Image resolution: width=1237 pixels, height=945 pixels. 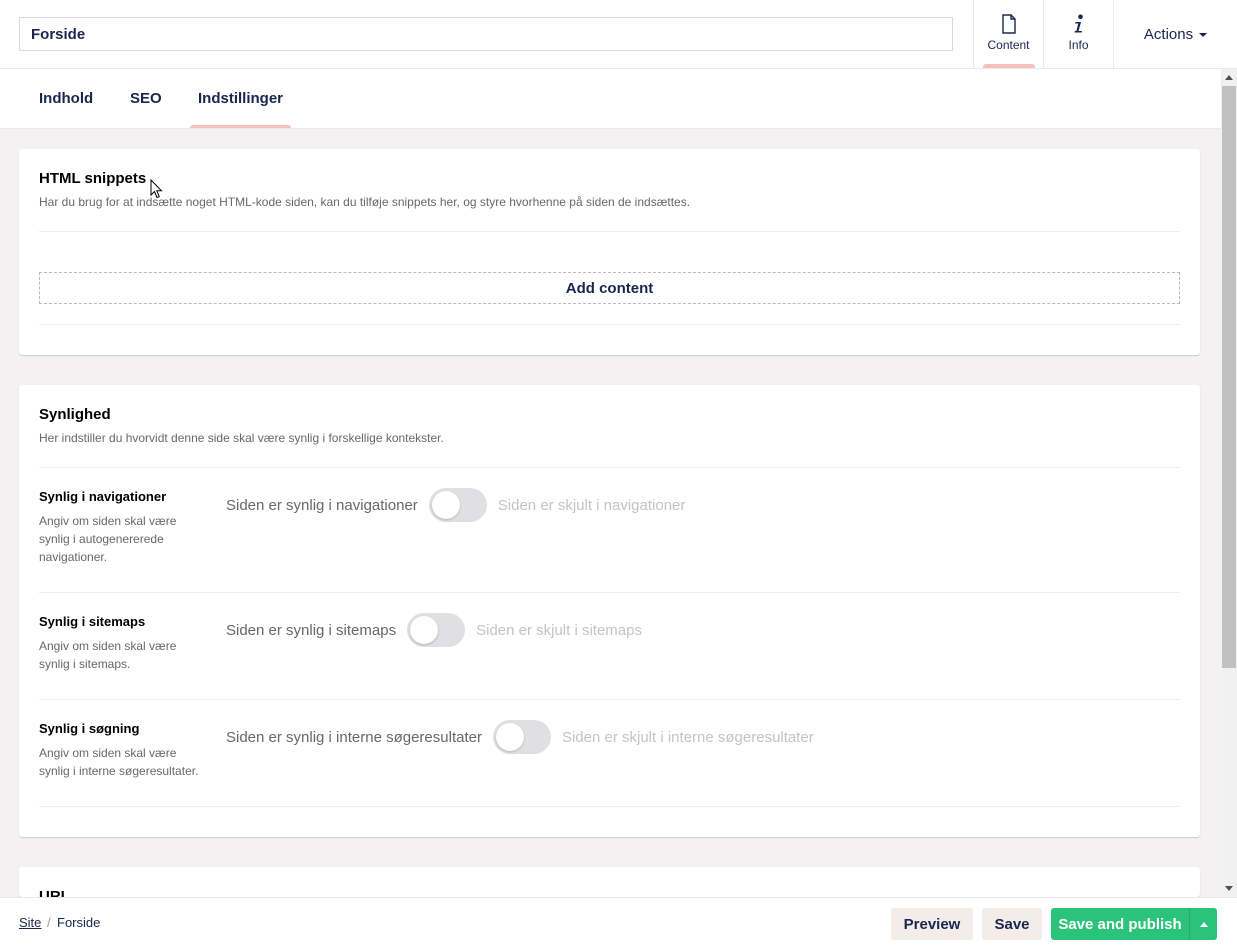 I want to click on toggle-off-label: Siden er skjult i sitemaps, so click(x=559, y=630).